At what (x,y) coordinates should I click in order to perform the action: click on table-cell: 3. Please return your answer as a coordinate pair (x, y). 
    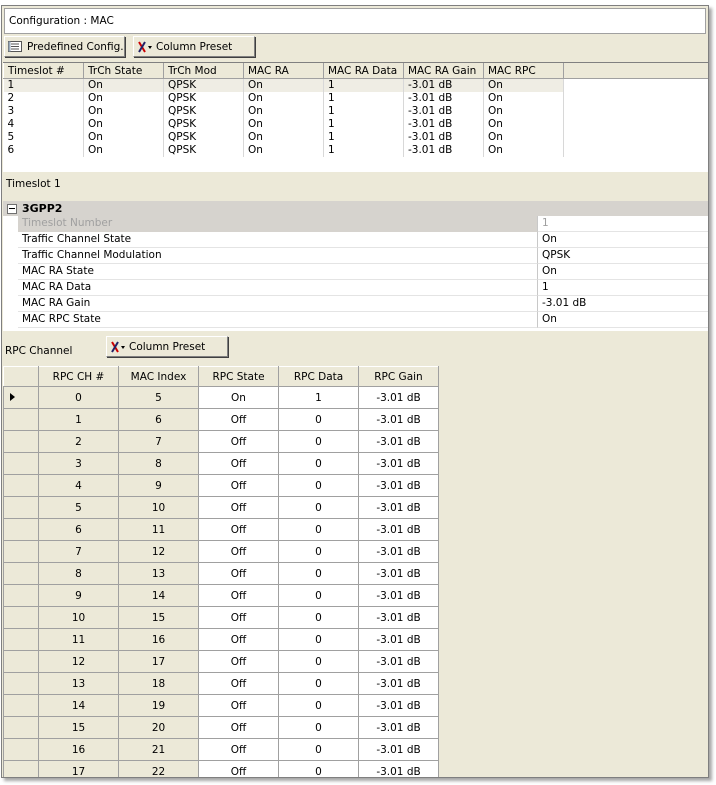
    Looking at the image, I should click on (43, 111).